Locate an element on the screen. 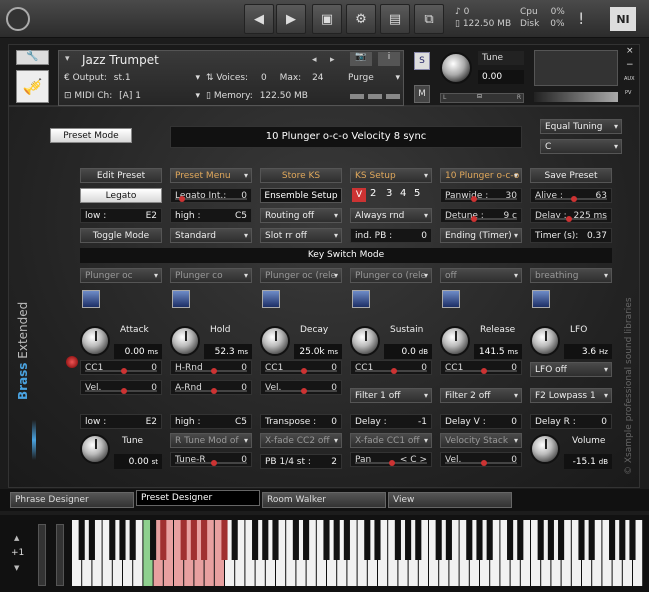 Image resolution: width=649 pixels, height=592 pixels. tab-view: View is located at coordinates (450, 500).